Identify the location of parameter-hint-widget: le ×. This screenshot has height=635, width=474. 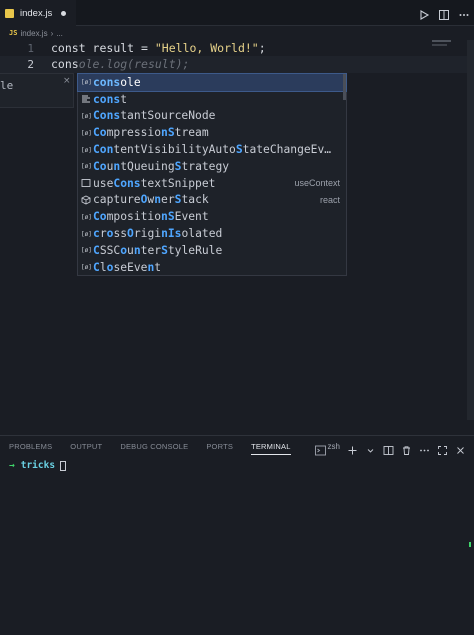
(37, 90).